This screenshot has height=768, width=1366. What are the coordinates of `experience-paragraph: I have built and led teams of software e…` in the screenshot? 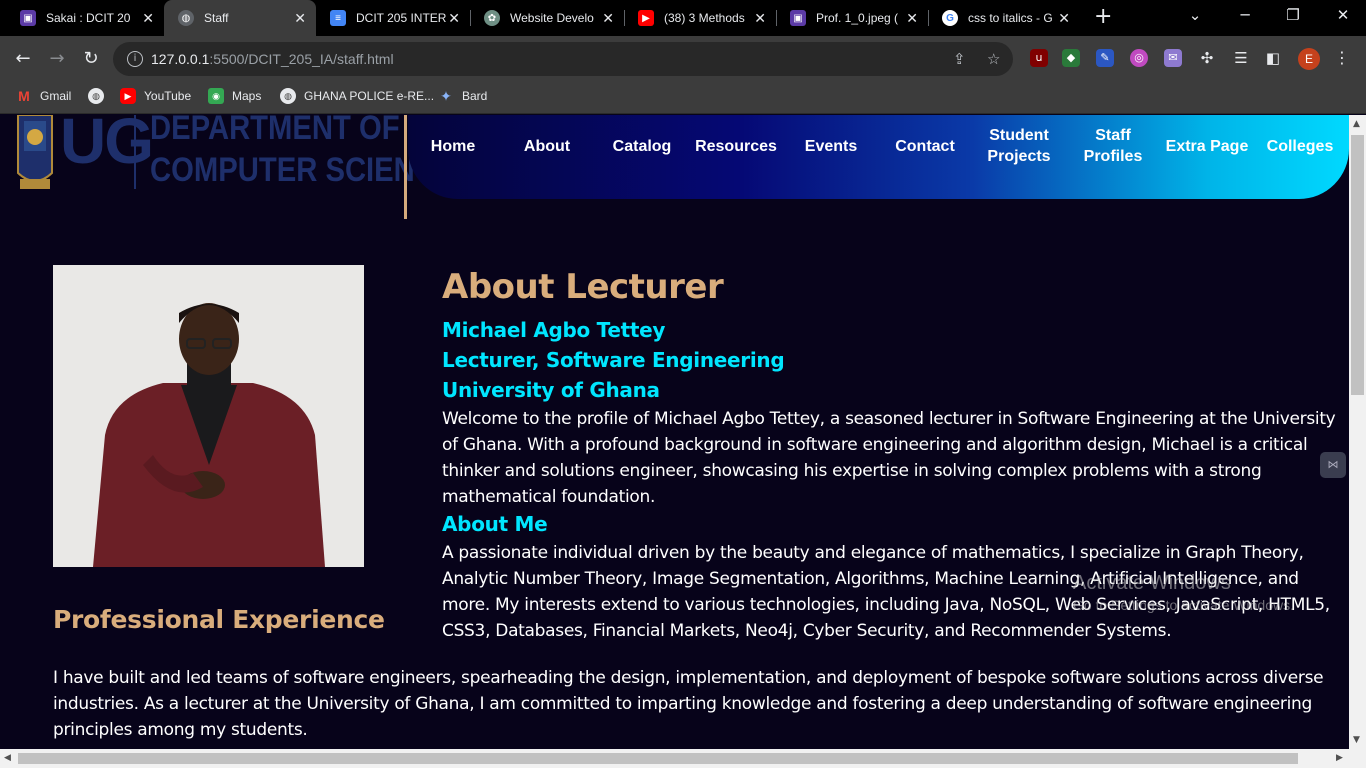 It's located at (688, 704).